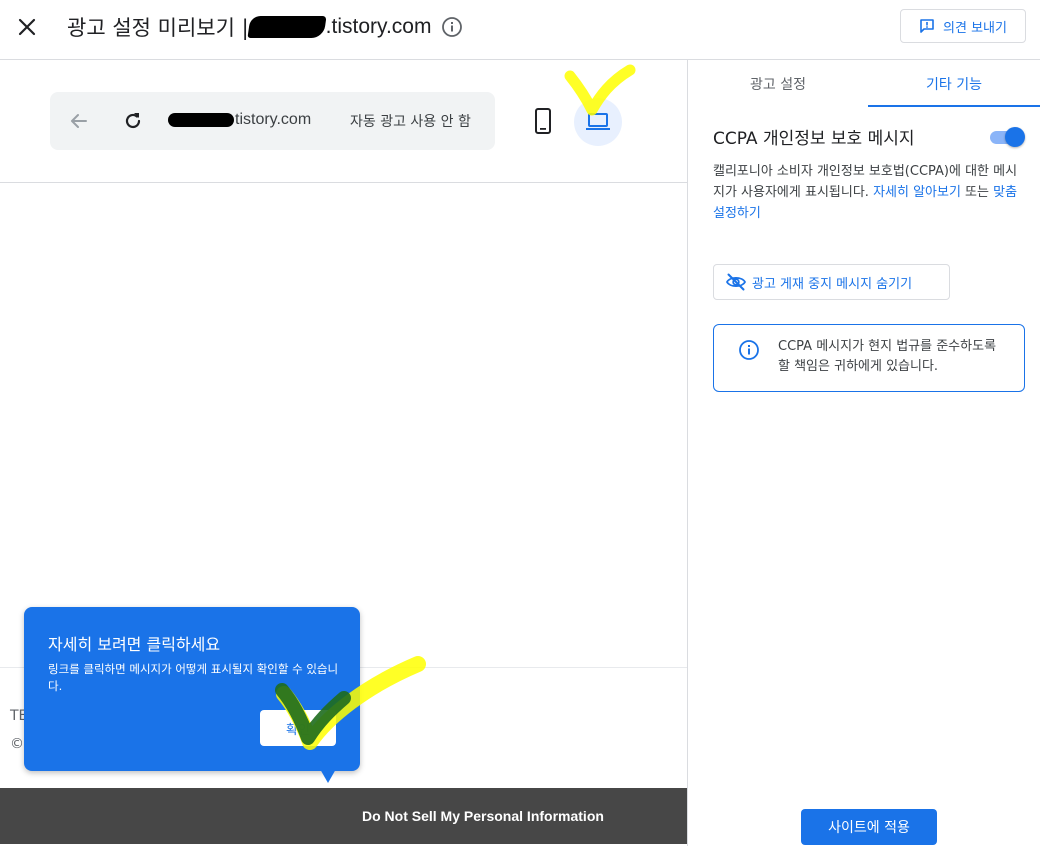  Describe the element at coordinates (378, 26) in the screenshot. I see `page-title-domain: .tistory.com` at that location.